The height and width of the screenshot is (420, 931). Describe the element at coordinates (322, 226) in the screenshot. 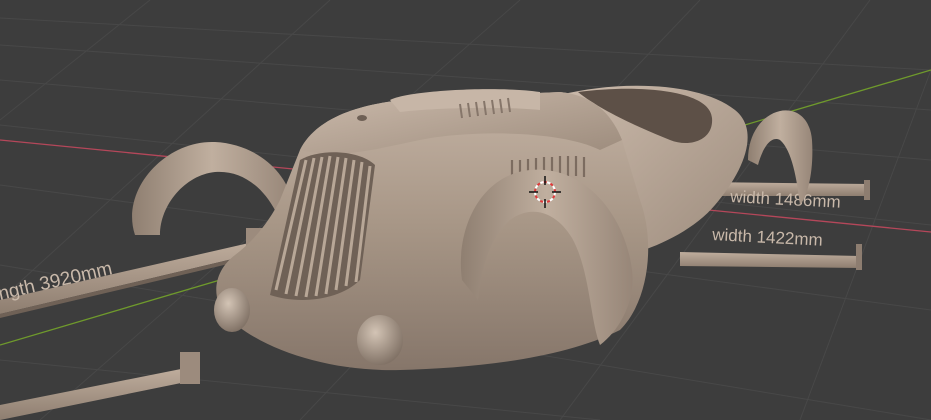

I see `front-grille` at that location.